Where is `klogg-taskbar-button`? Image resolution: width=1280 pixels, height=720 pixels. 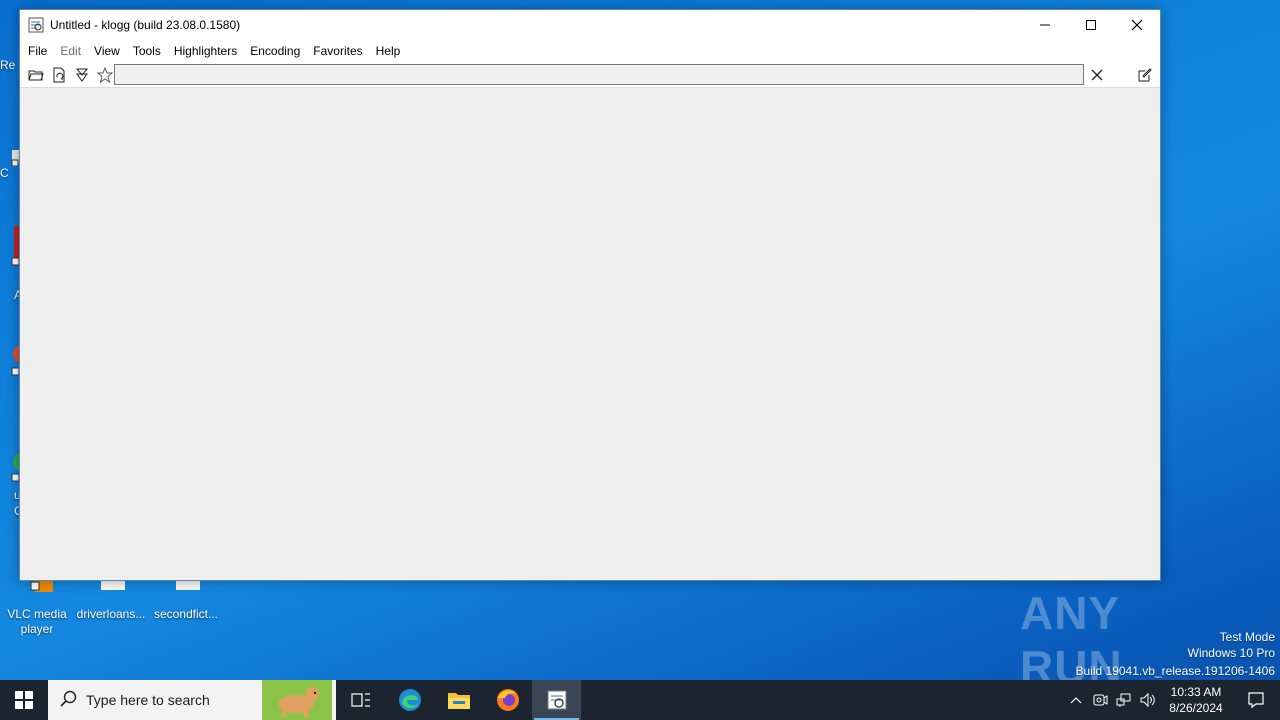 klogg-taskbar-button is located at coordinates (556, 700).